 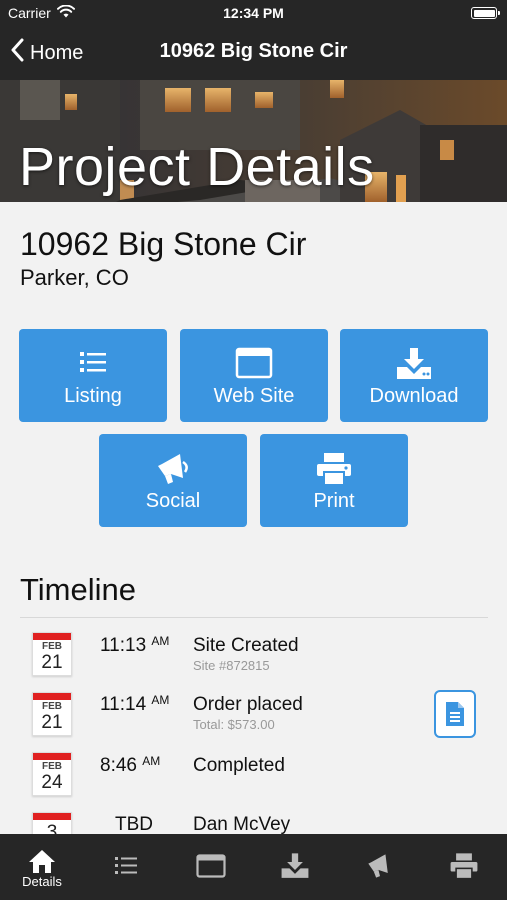 I want to click on hero-title: Project Details, so click(x=197, y=167).